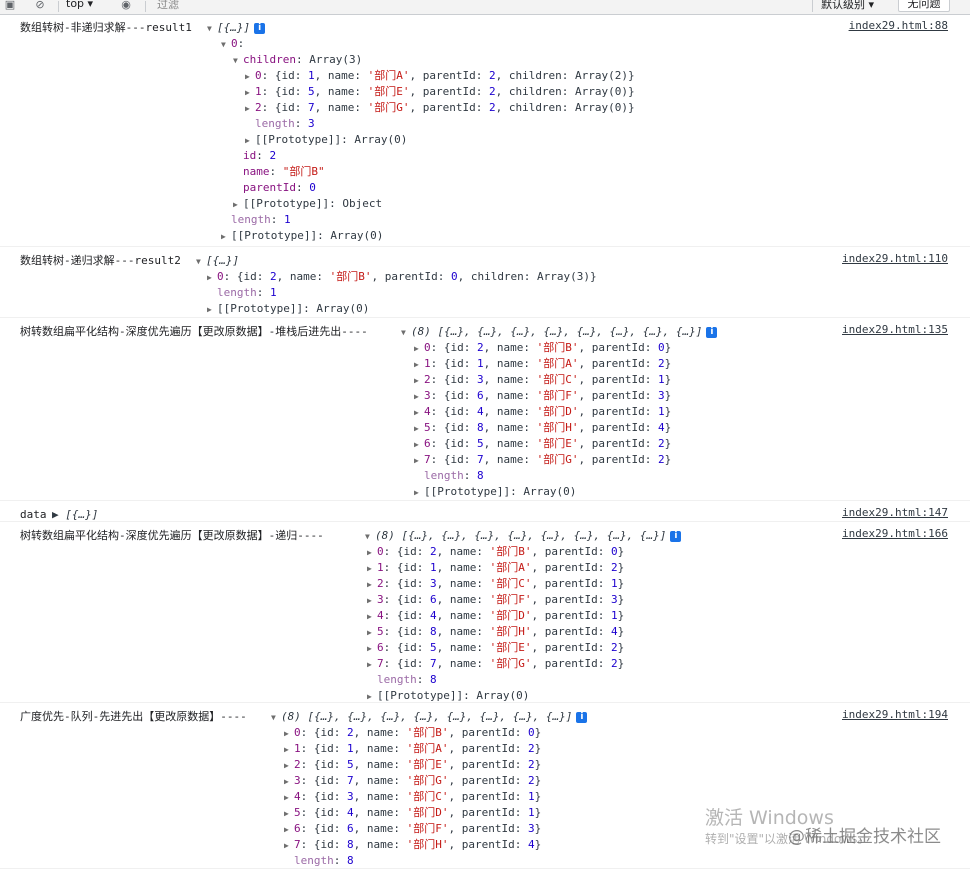  I want to click on object-summary: ▶ [{…}], so click(75, 515).